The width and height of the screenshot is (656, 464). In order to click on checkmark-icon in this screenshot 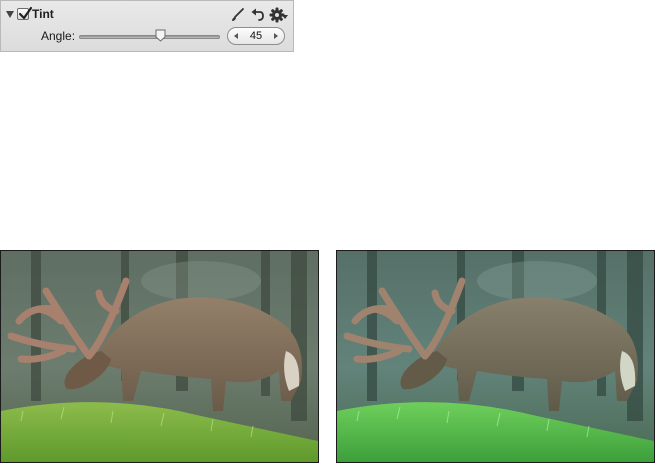, I will do `click(25, 13)`.